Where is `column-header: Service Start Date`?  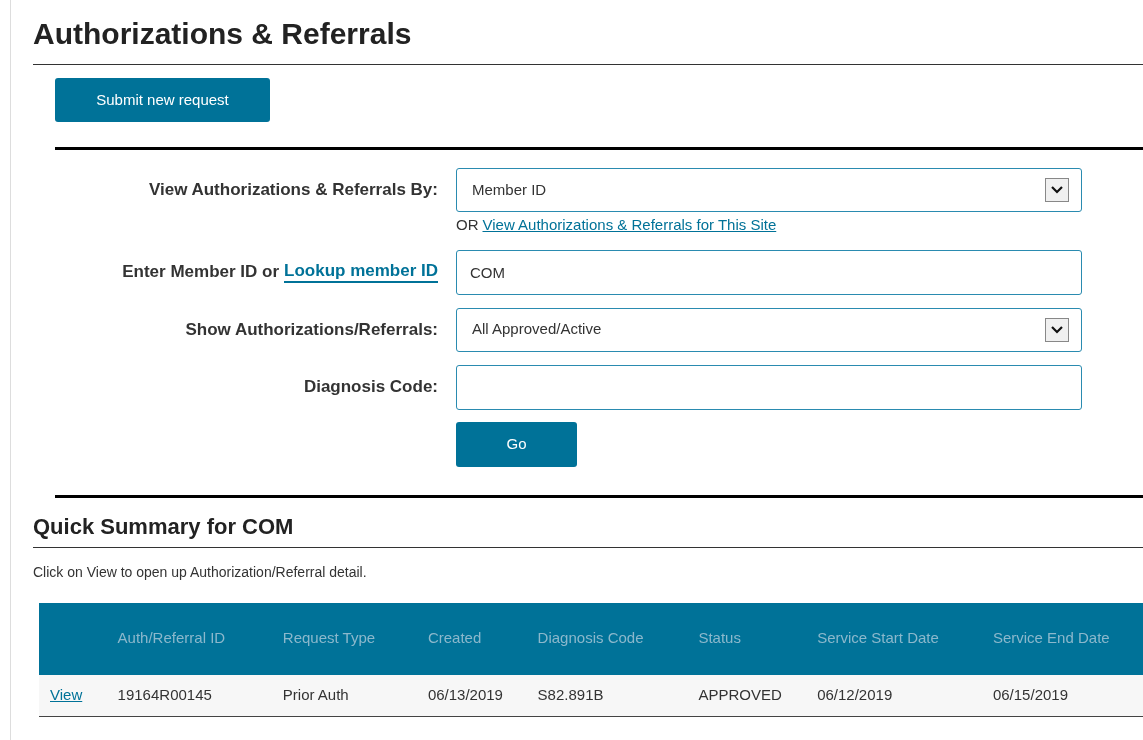
column-header: Service Start Date is located at coordinates (878, 638).